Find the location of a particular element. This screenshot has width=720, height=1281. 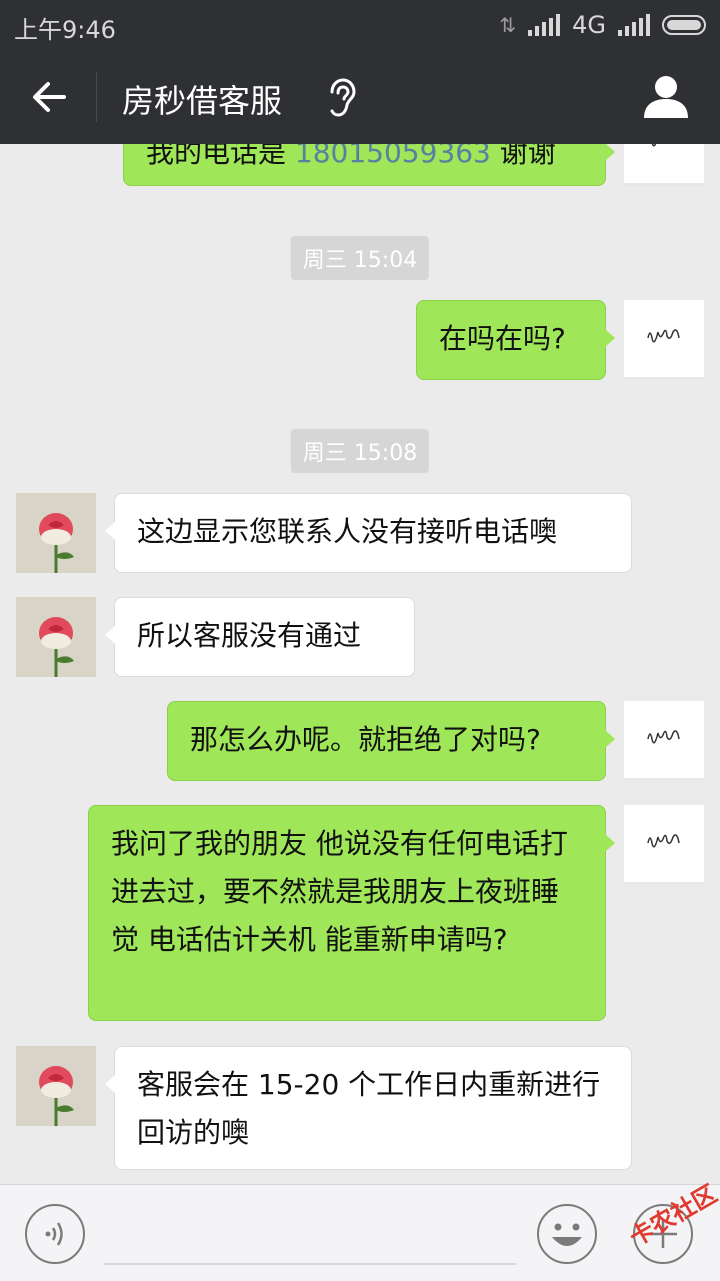

timestamp: 周三 15:04 is located at coordinates (360, 258).